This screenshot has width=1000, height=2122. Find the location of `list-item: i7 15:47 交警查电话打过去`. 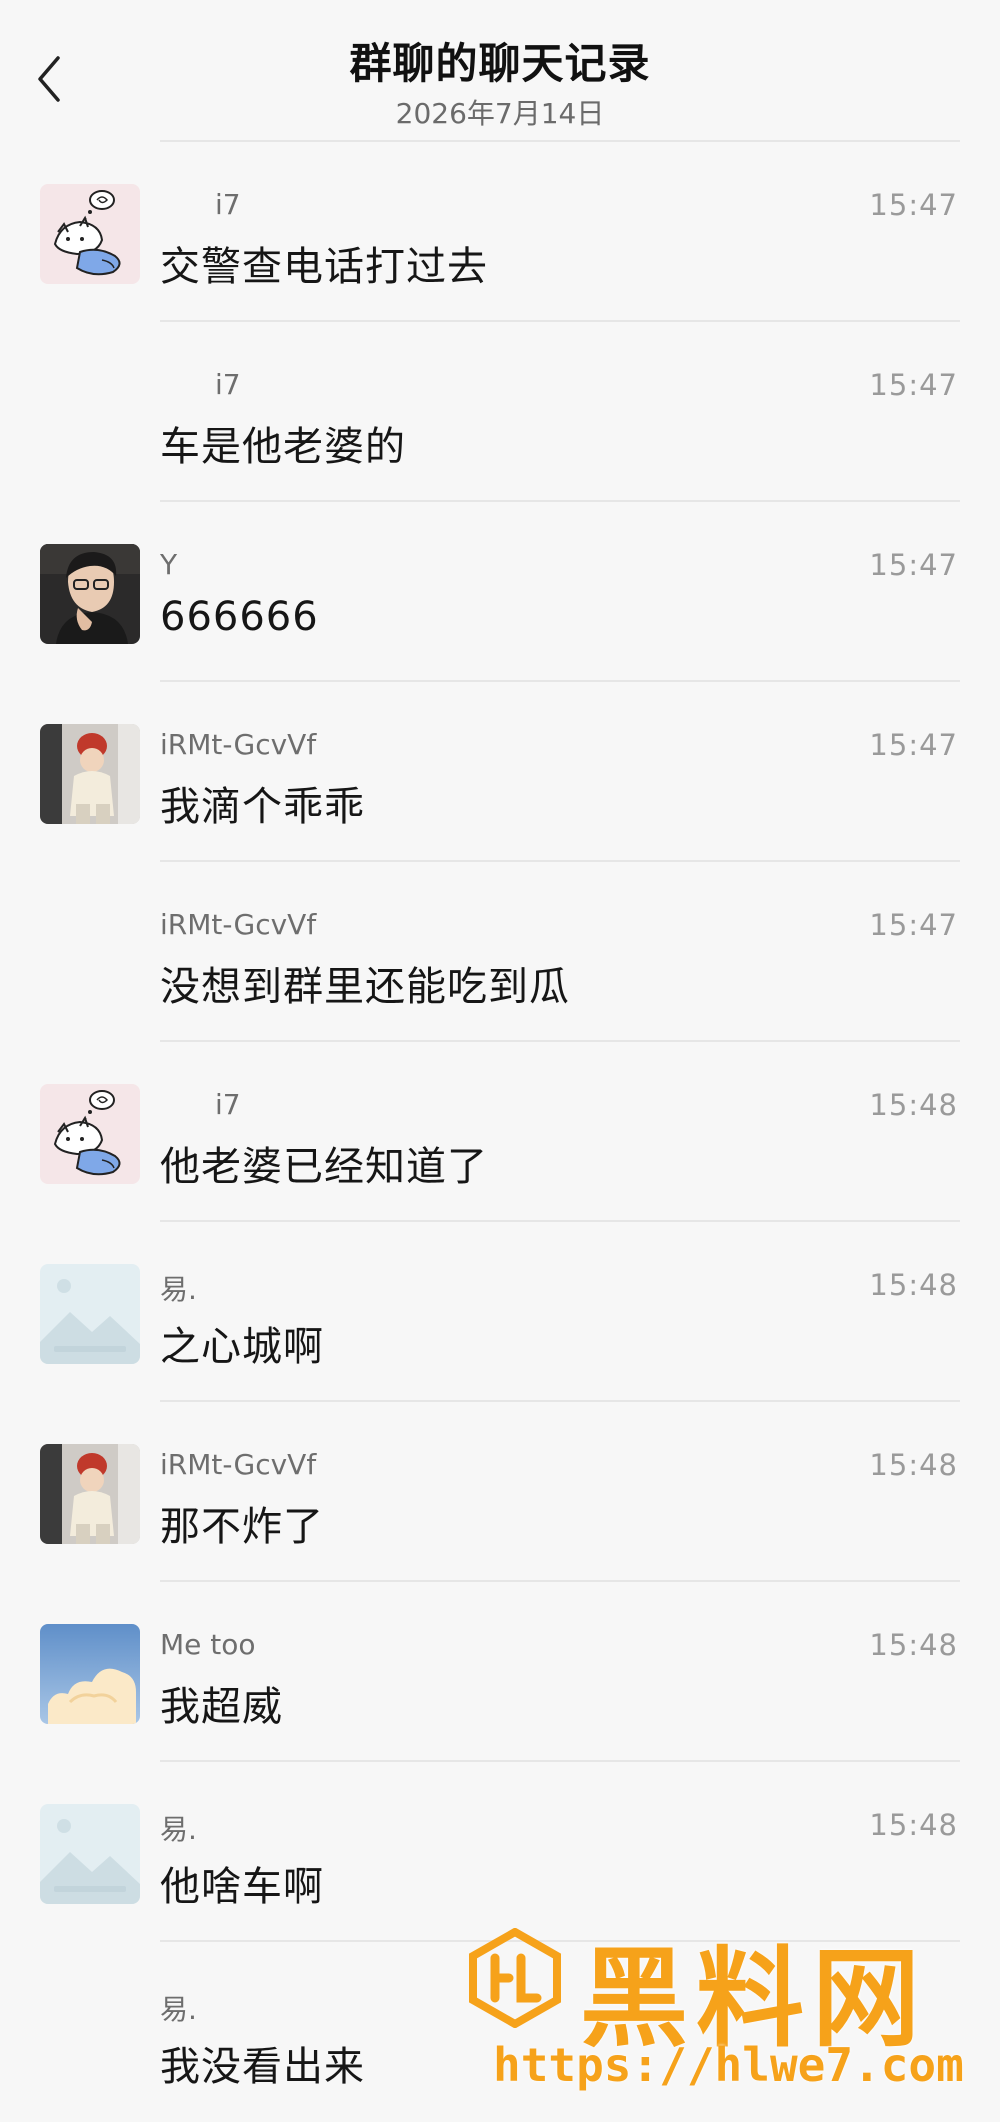

list-item: i7 15:47 交警查电话打过去 is located at coordinates (500, 230).